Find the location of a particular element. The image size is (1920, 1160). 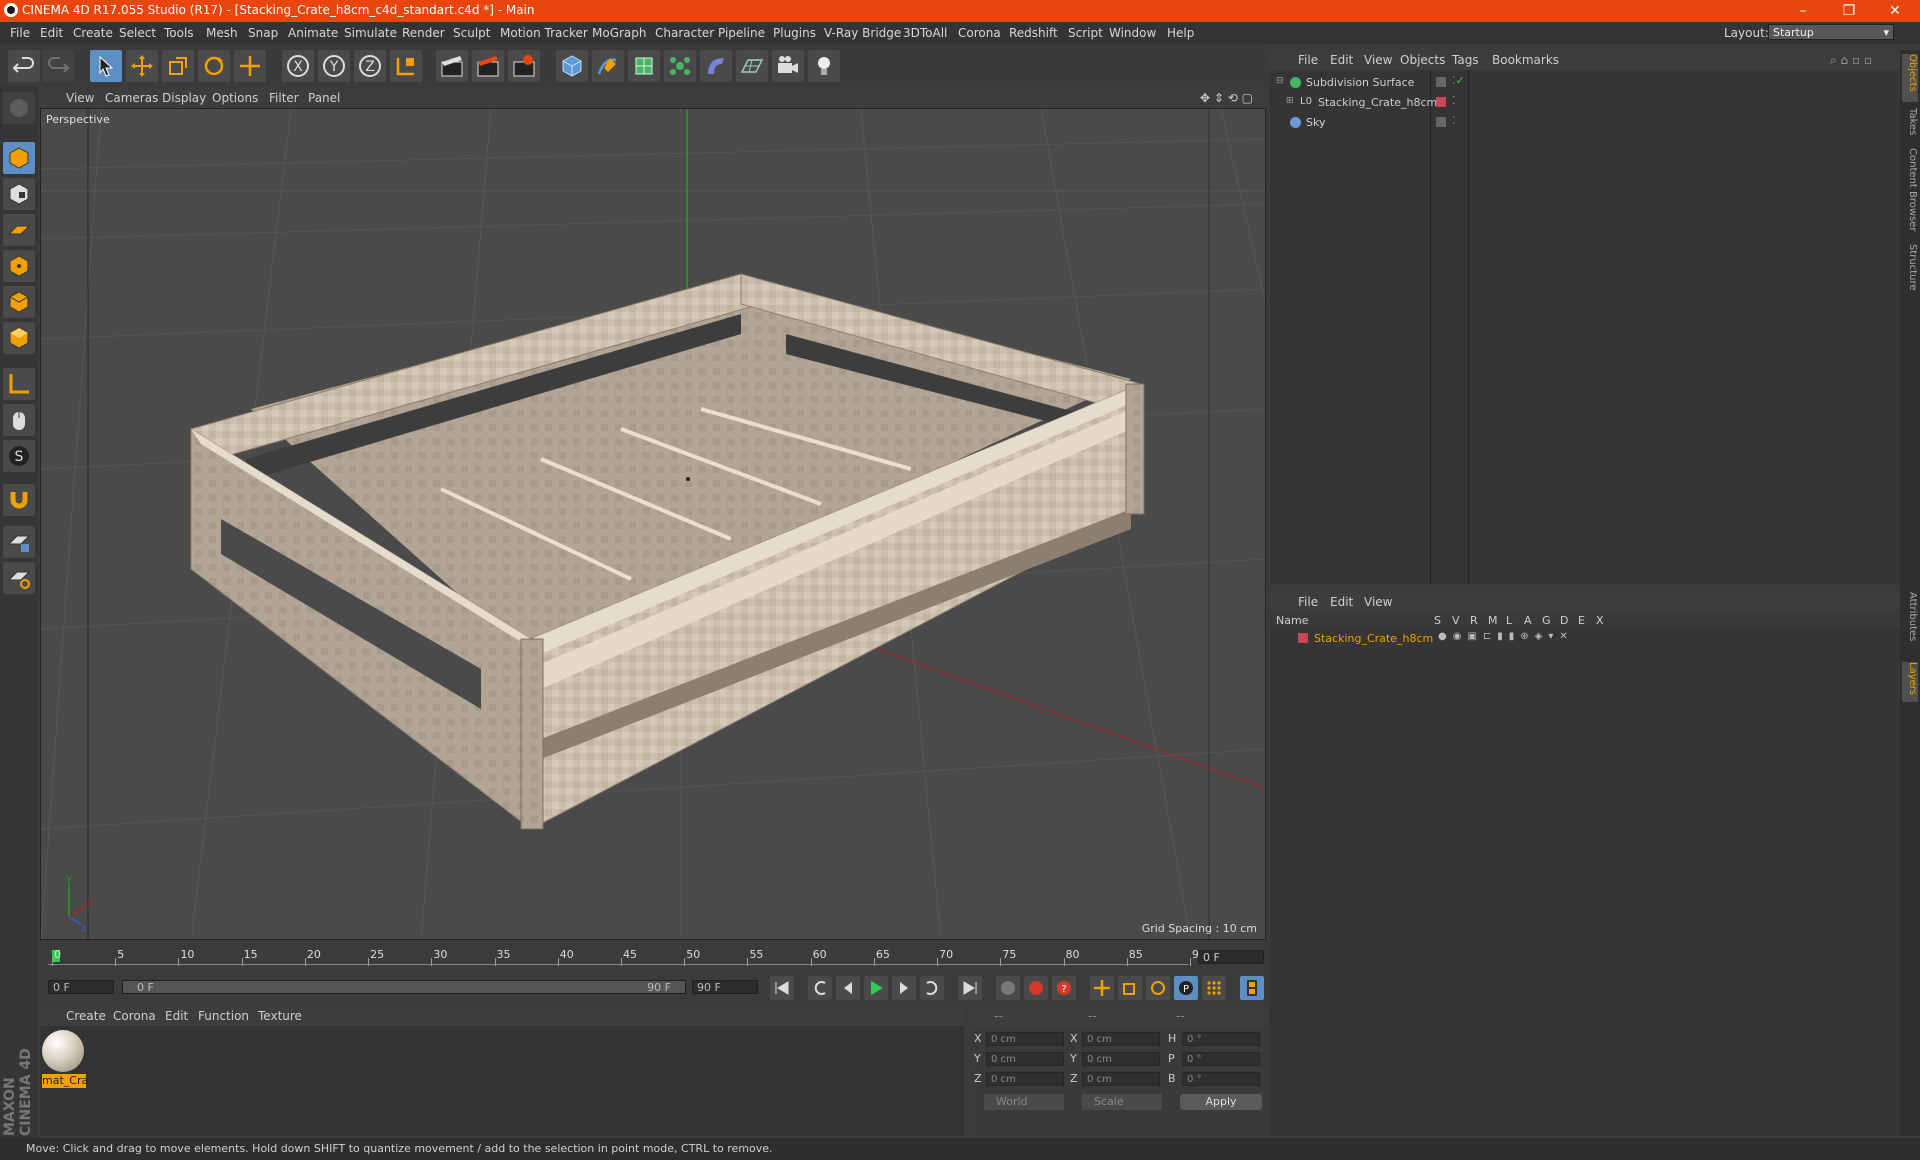

menu-select: Select is located at coordinates (137, 33).